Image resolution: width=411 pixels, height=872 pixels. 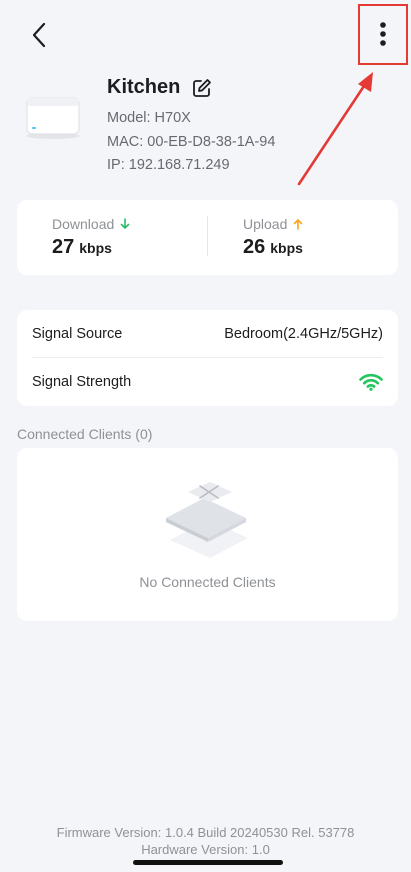 I want to click on traffic-card: Download 27 kbps Upload 26 kbps, so click(x=207, y=237).